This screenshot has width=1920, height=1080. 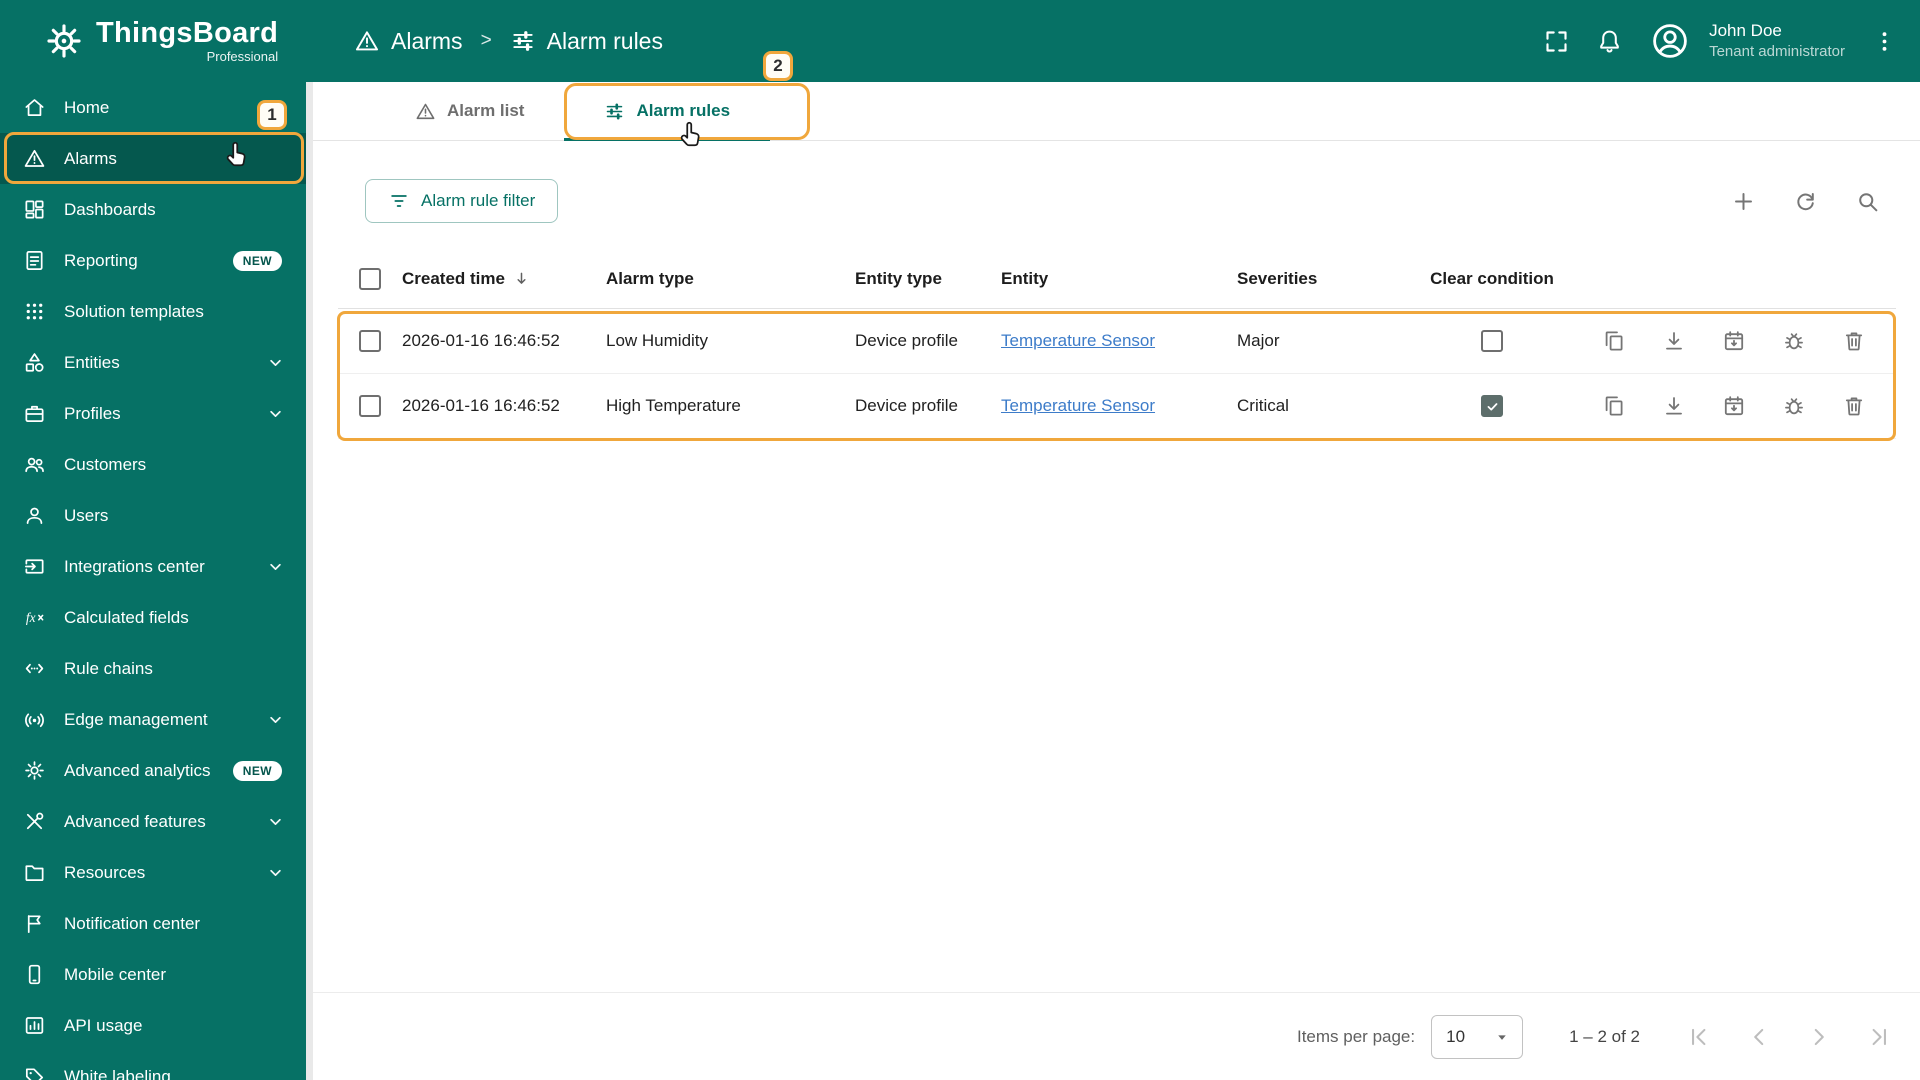 What do you see at coordinates (34, 872) in the screenshot?
I see `resources-folder-icon` at bounding box center [34, 872].